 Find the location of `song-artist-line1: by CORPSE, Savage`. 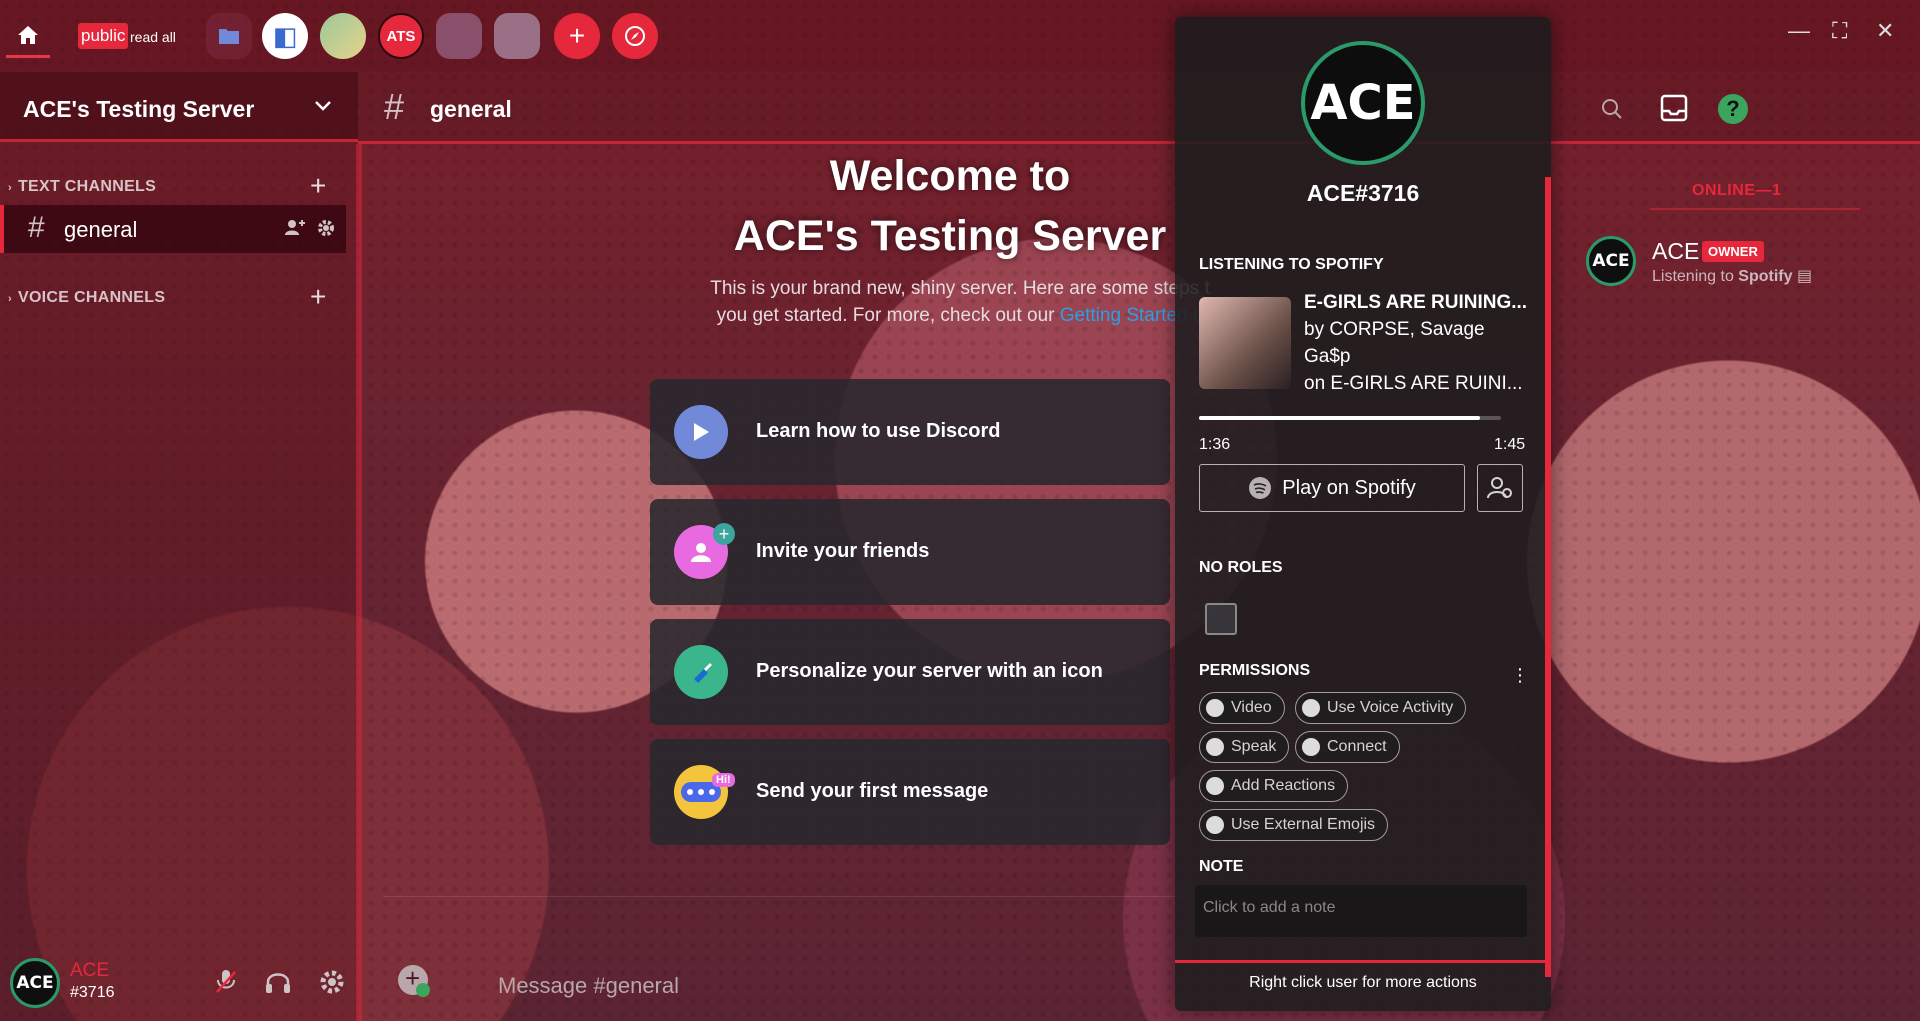

song-artist-line1: by CORPSE, Savage is located at coordinates (1394, 329).